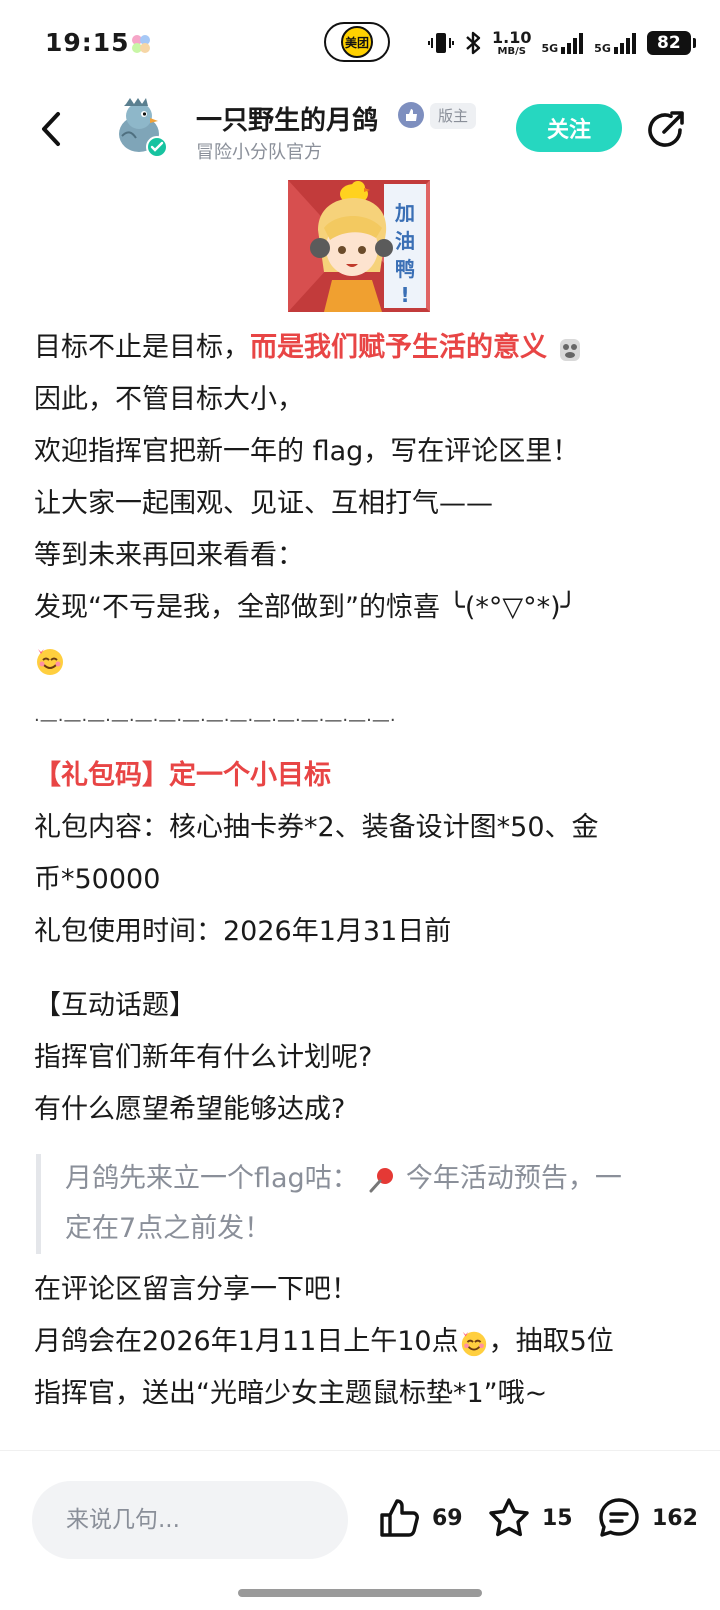  Describe the element at coordinates (557, 1518) in the screenshot. I see `favorite-count: 15` at that location.